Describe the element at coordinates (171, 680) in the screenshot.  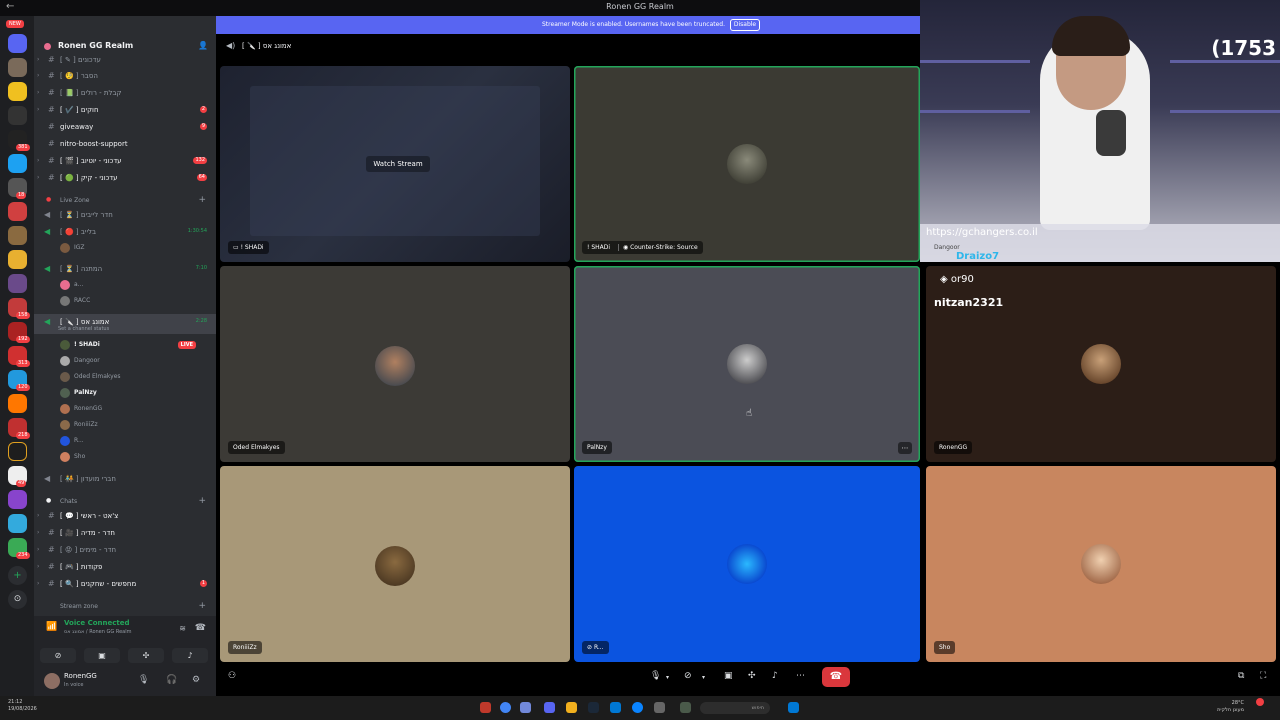
I see `headphones-icon: 🎧` at that location.